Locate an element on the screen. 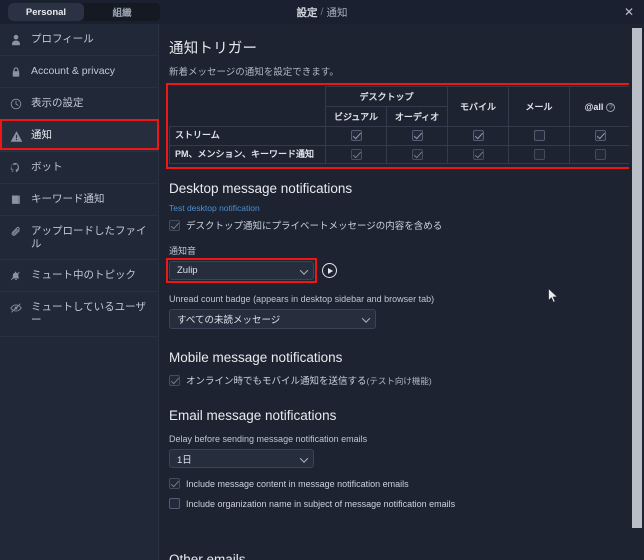  checkbox-stream-desktop-visual is located at coordinates (356, 136).